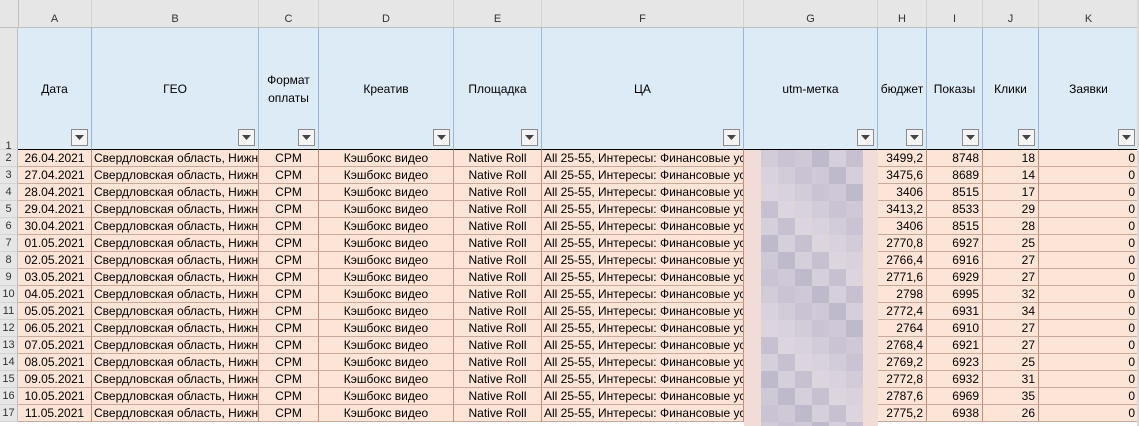 The image size is (1139, 426). Describe the element at coordinates (1011, 175) in the screenshot. I see `cell-clicks: 14` at that location.